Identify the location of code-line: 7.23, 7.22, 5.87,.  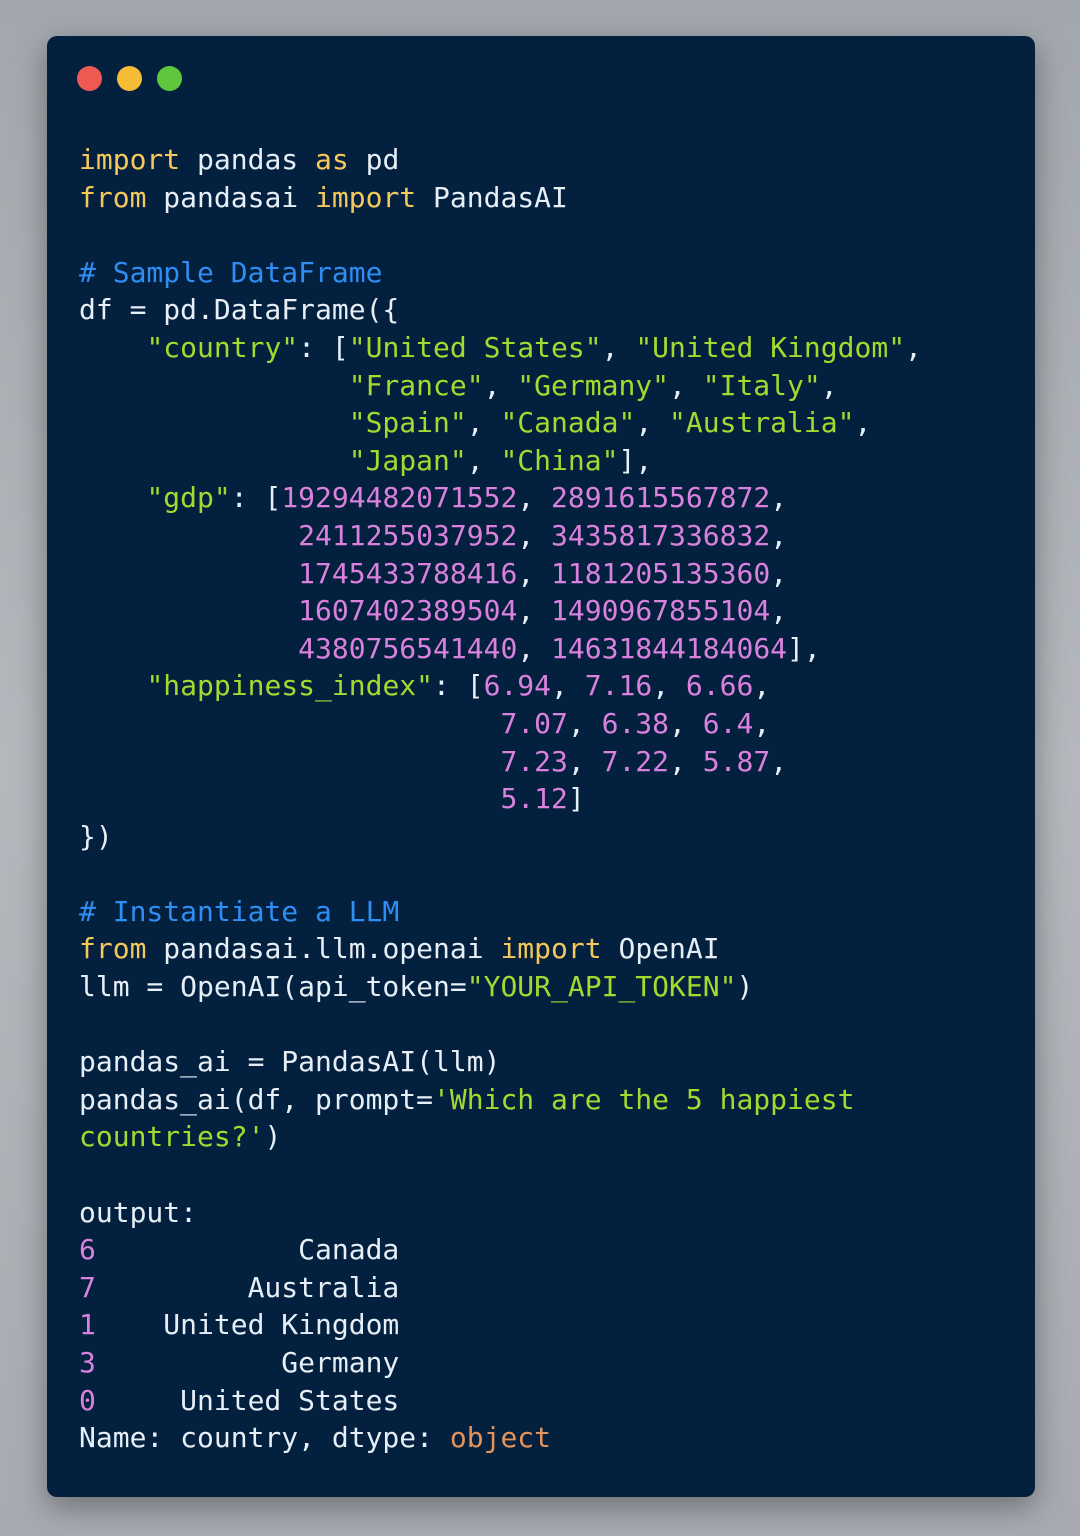
(500, 762).